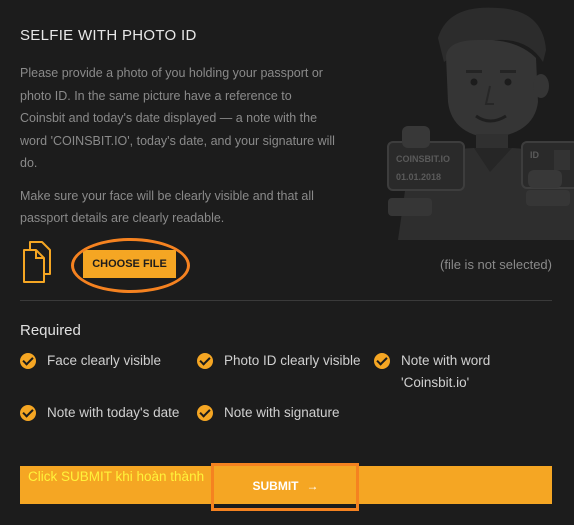 This screenshot has height=525, width=574. What do you see at coordinates (37, 262) in the screenshot?
I see `document-icon` at bounding box center [37, 262].